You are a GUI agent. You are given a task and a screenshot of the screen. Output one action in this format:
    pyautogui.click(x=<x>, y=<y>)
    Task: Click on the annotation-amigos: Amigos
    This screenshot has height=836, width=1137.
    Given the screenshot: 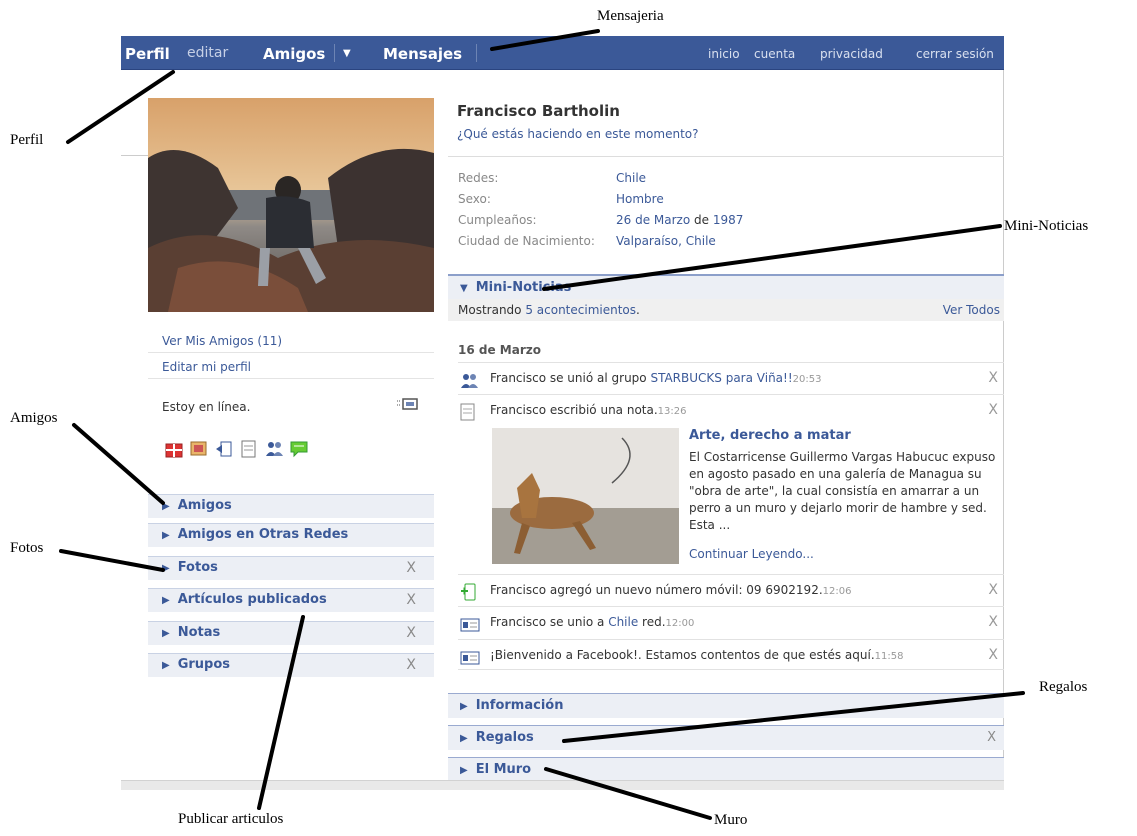 What is the action you would take?
    pyautogui.click(x=34, y=418)
    